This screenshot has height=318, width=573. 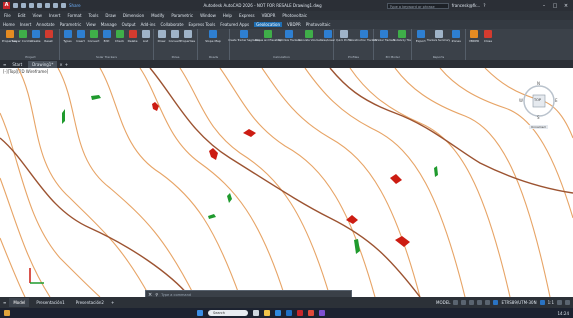 What do you see at coordinates (472, 302) in the screenshot?
I see `ortho-icon` at bounding box center [472, 302].